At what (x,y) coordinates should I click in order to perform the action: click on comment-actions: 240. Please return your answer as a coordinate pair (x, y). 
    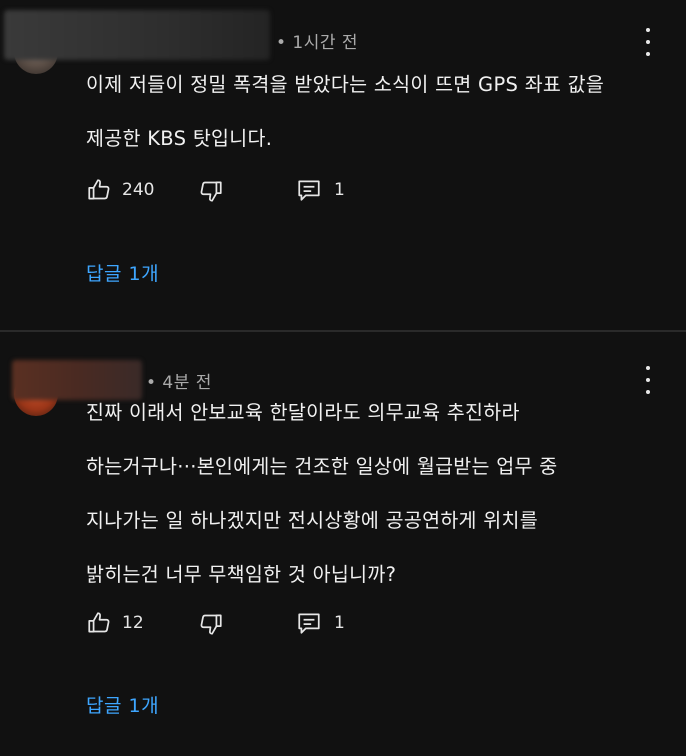
    Looking at the image, I should click on (120, 190).